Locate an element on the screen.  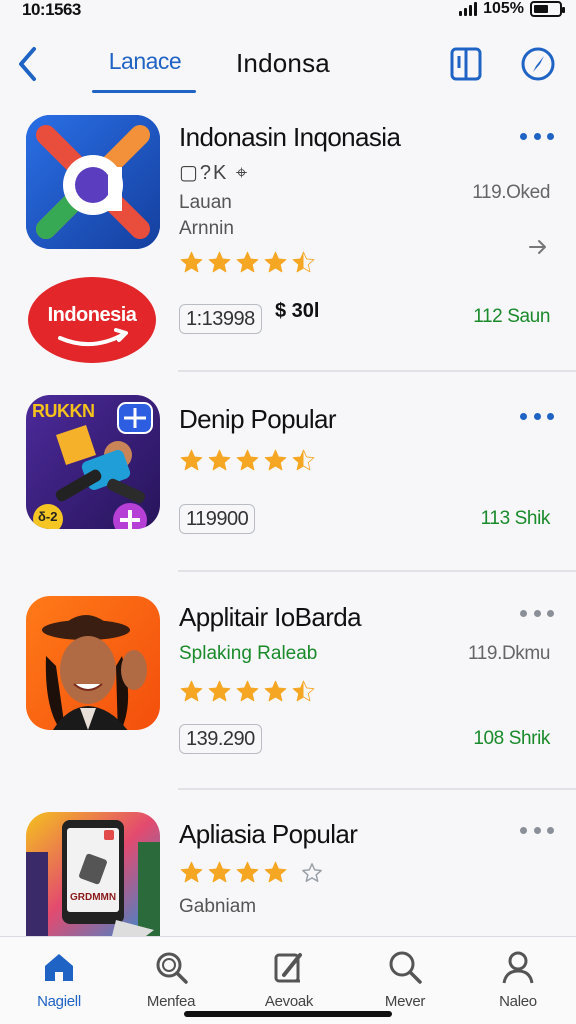
tab-lanace: Lanace is located at coordinates (145, 61).